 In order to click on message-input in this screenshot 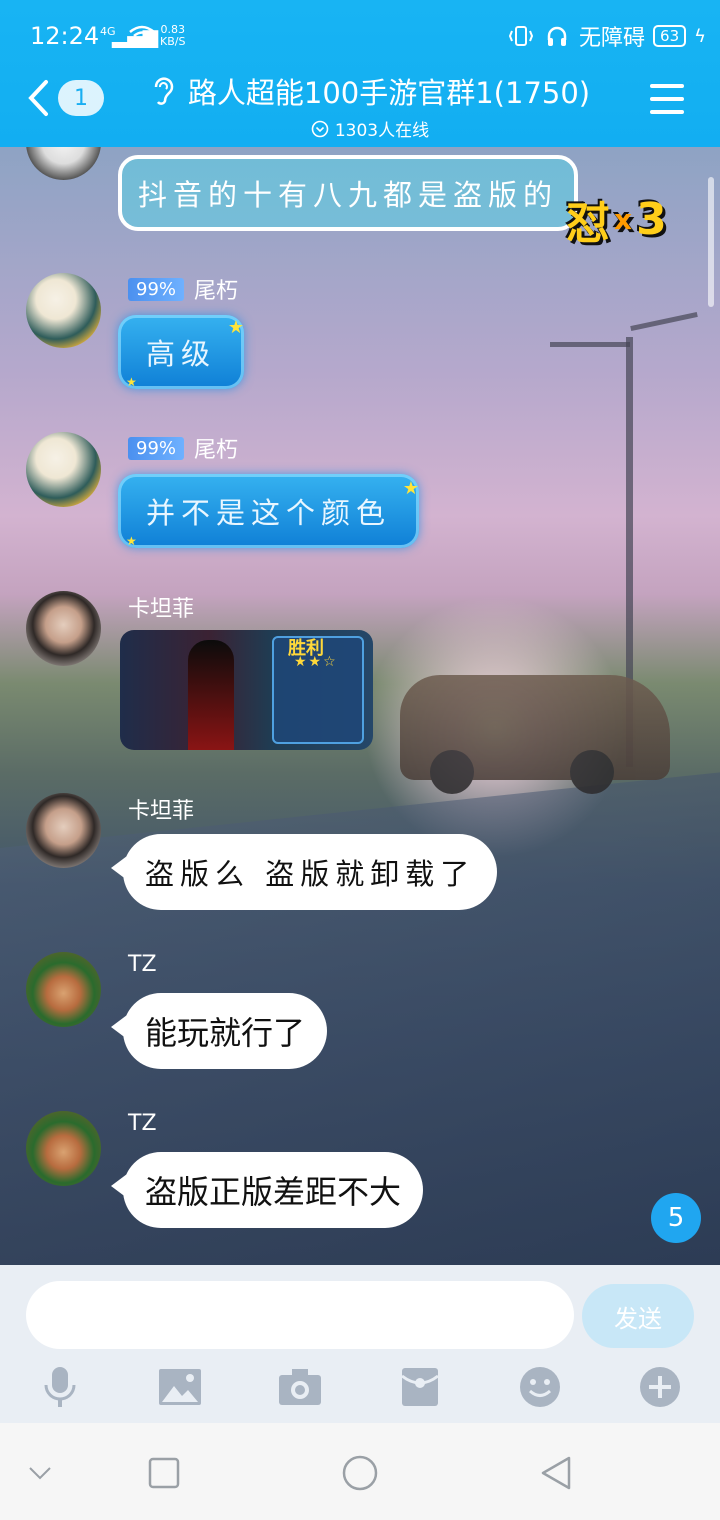, I will do `click(300, 1315)`.